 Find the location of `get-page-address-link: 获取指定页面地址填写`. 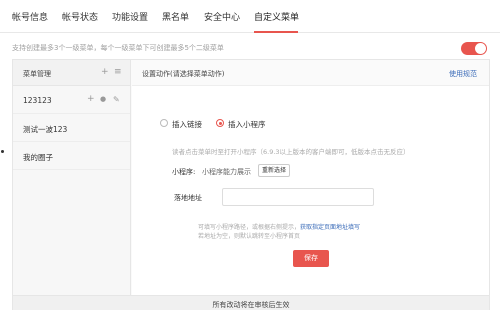

get-page-address-link: 获取指定页面地址填写 is located at coordinates (330, 227).